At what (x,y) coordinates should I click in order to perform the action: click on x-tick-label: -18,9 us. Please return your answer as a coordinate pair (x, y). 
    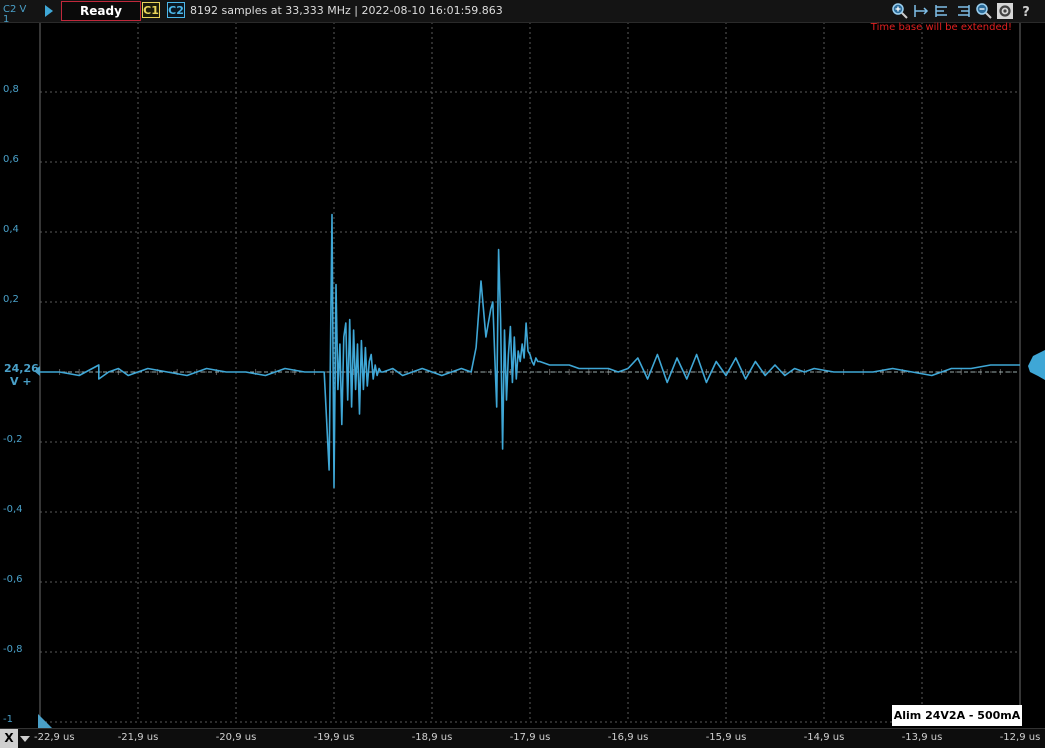
    Looking at the image, I should click on (432, 737).